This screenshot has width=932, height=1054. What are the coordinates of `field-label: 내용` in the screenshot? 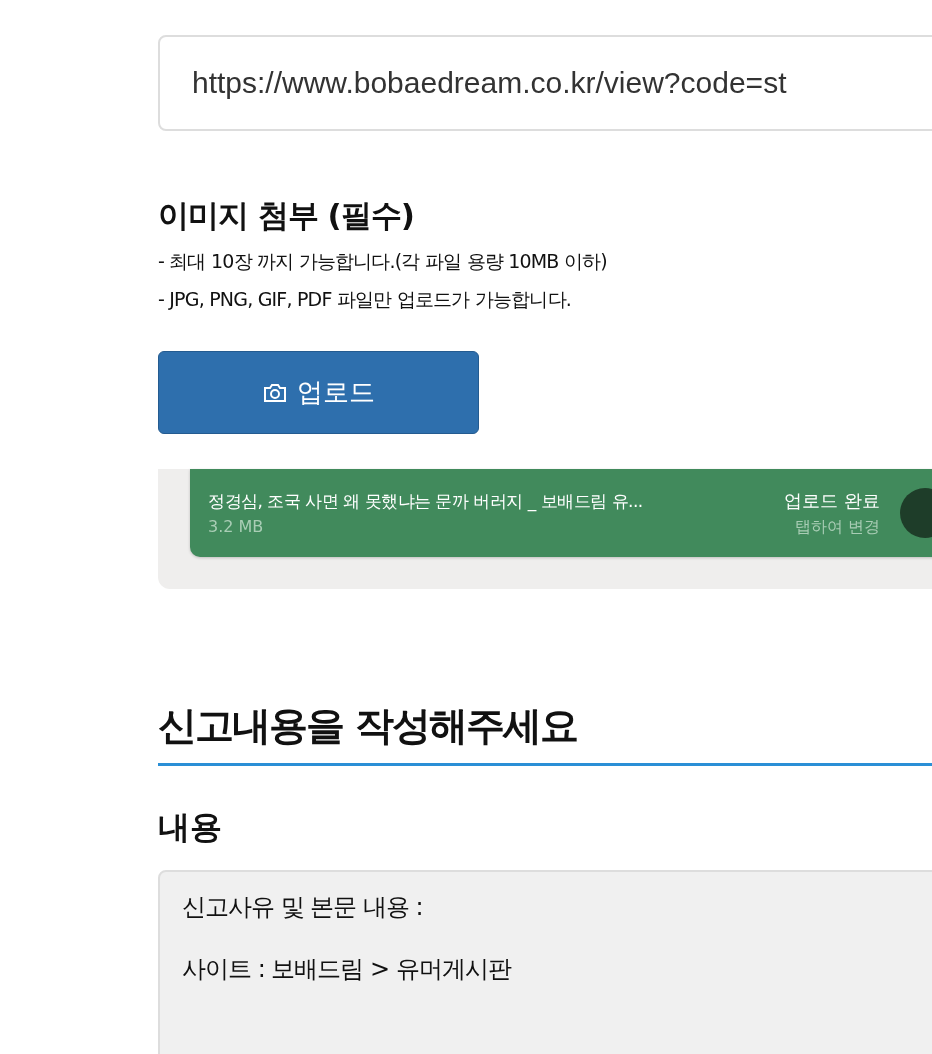 It's located at (190, 827).